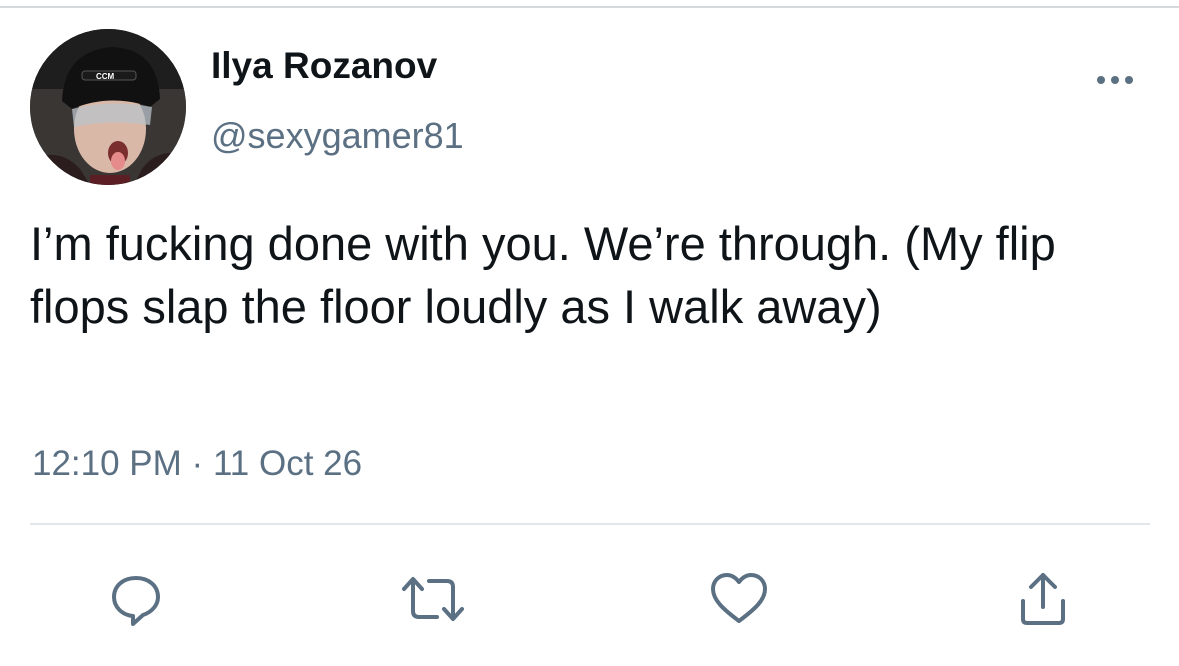 Image resolution: width=1179 pixels, height=666 pixels. I want to click on share-button, so click(1043, 599).